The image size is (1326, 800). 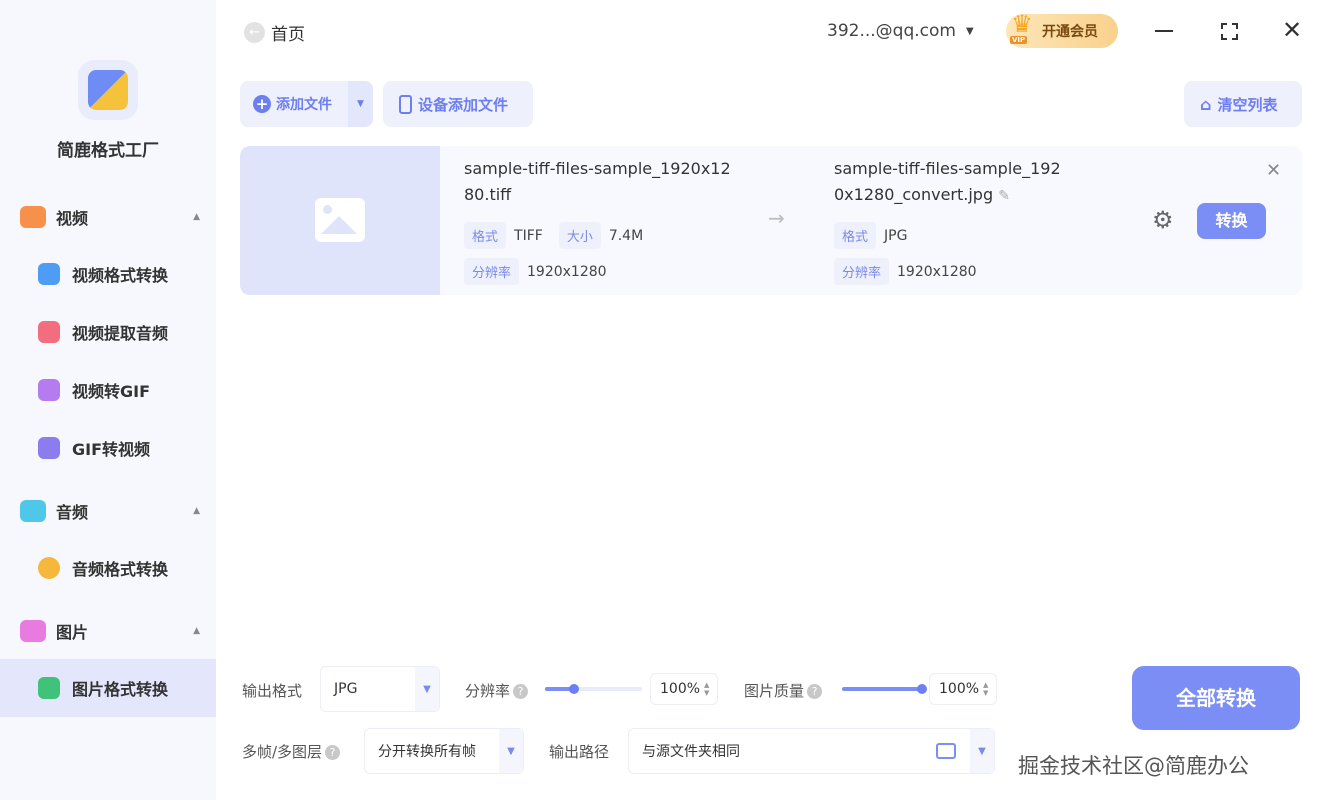 I want to click on size-tag: 大小, so click(x=579, y=235).